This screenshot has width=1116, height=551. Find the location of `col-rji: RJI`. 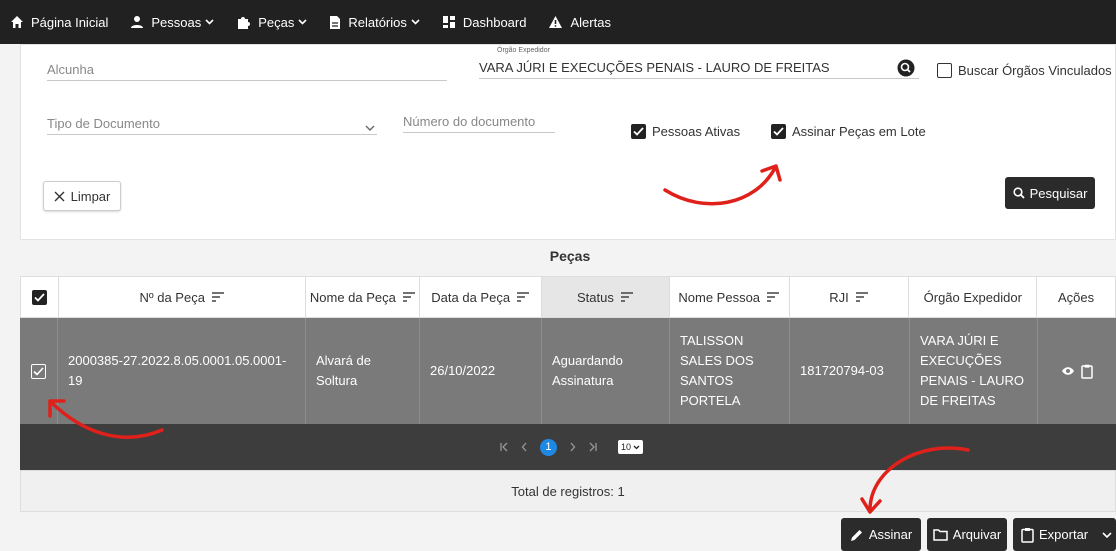

col-rji: RJI is located at coordinates (850, 297).